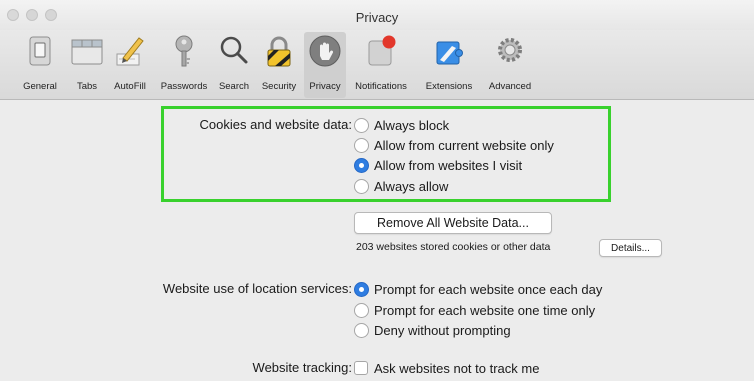 Image resolution: width=754 pixels, height=381 pixels. What do you see at coordinates (485, 310) in the screenshot?
I see `location-option-label: Prompt for each website one time only` at bounding box center [485, 310].